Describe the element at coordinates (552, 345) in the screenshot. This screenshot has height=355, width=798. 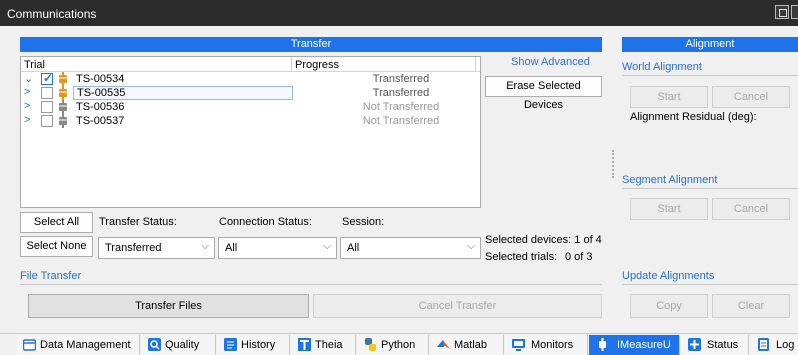
I see `tab-label: Monitors` at that location.